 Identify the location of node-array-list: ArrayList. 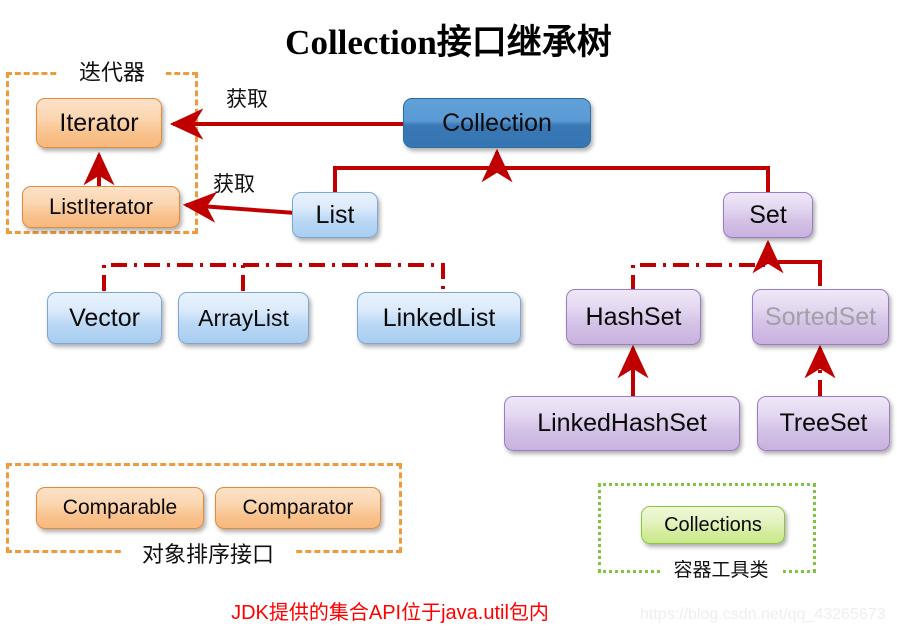
(243, 318).